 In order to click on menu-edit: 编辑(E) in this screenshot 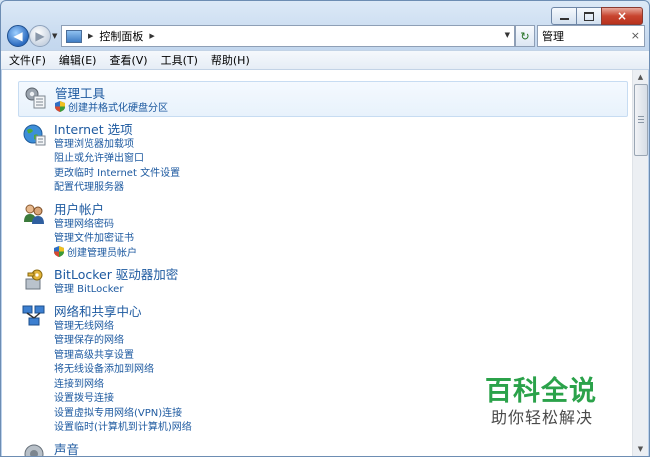, I will do `click(78, 60)`.